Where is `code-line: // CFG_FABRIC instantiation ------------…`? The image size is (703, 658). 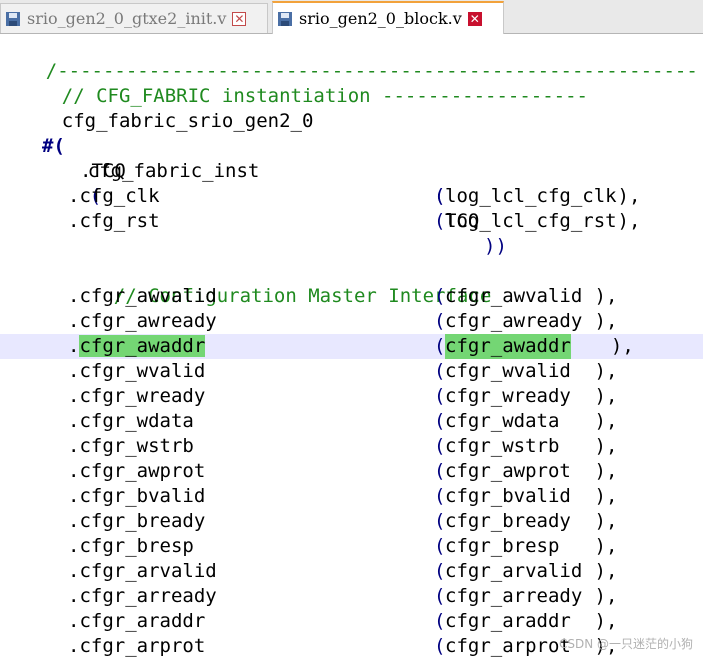 code-line: // CFG_FABRIC instantiation ------------… is located at coordinates (351, 83).